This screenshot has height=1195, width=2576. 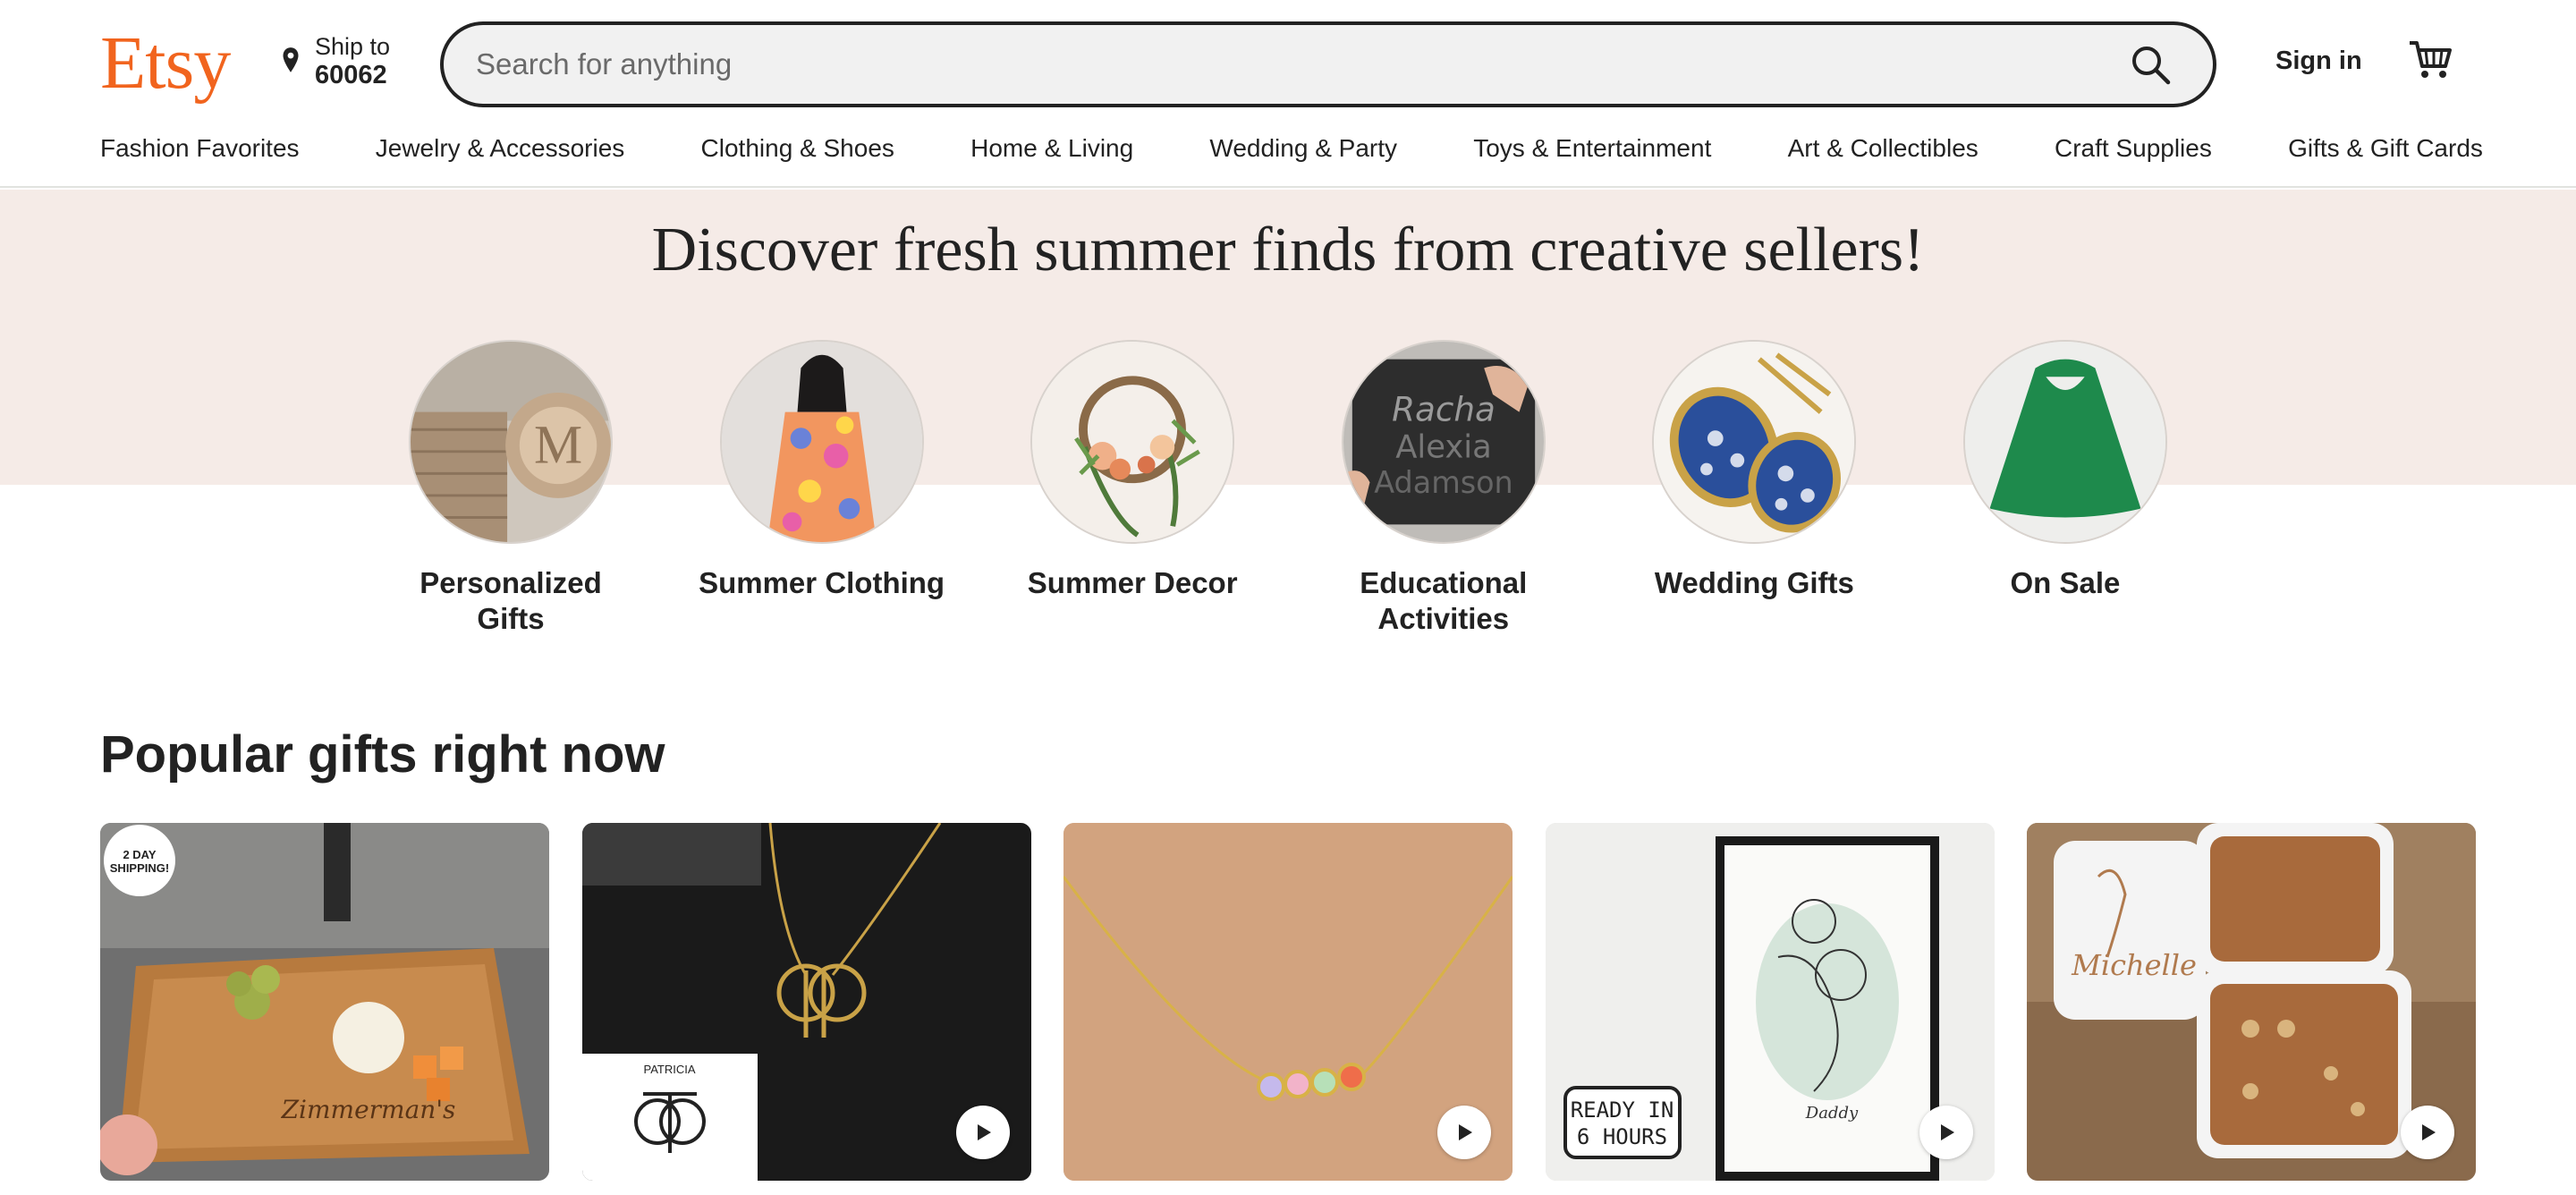 What do you see at coordinates (1281, 64) in the screenshot?
I see `search-input` at bounding box center [1281, 64].